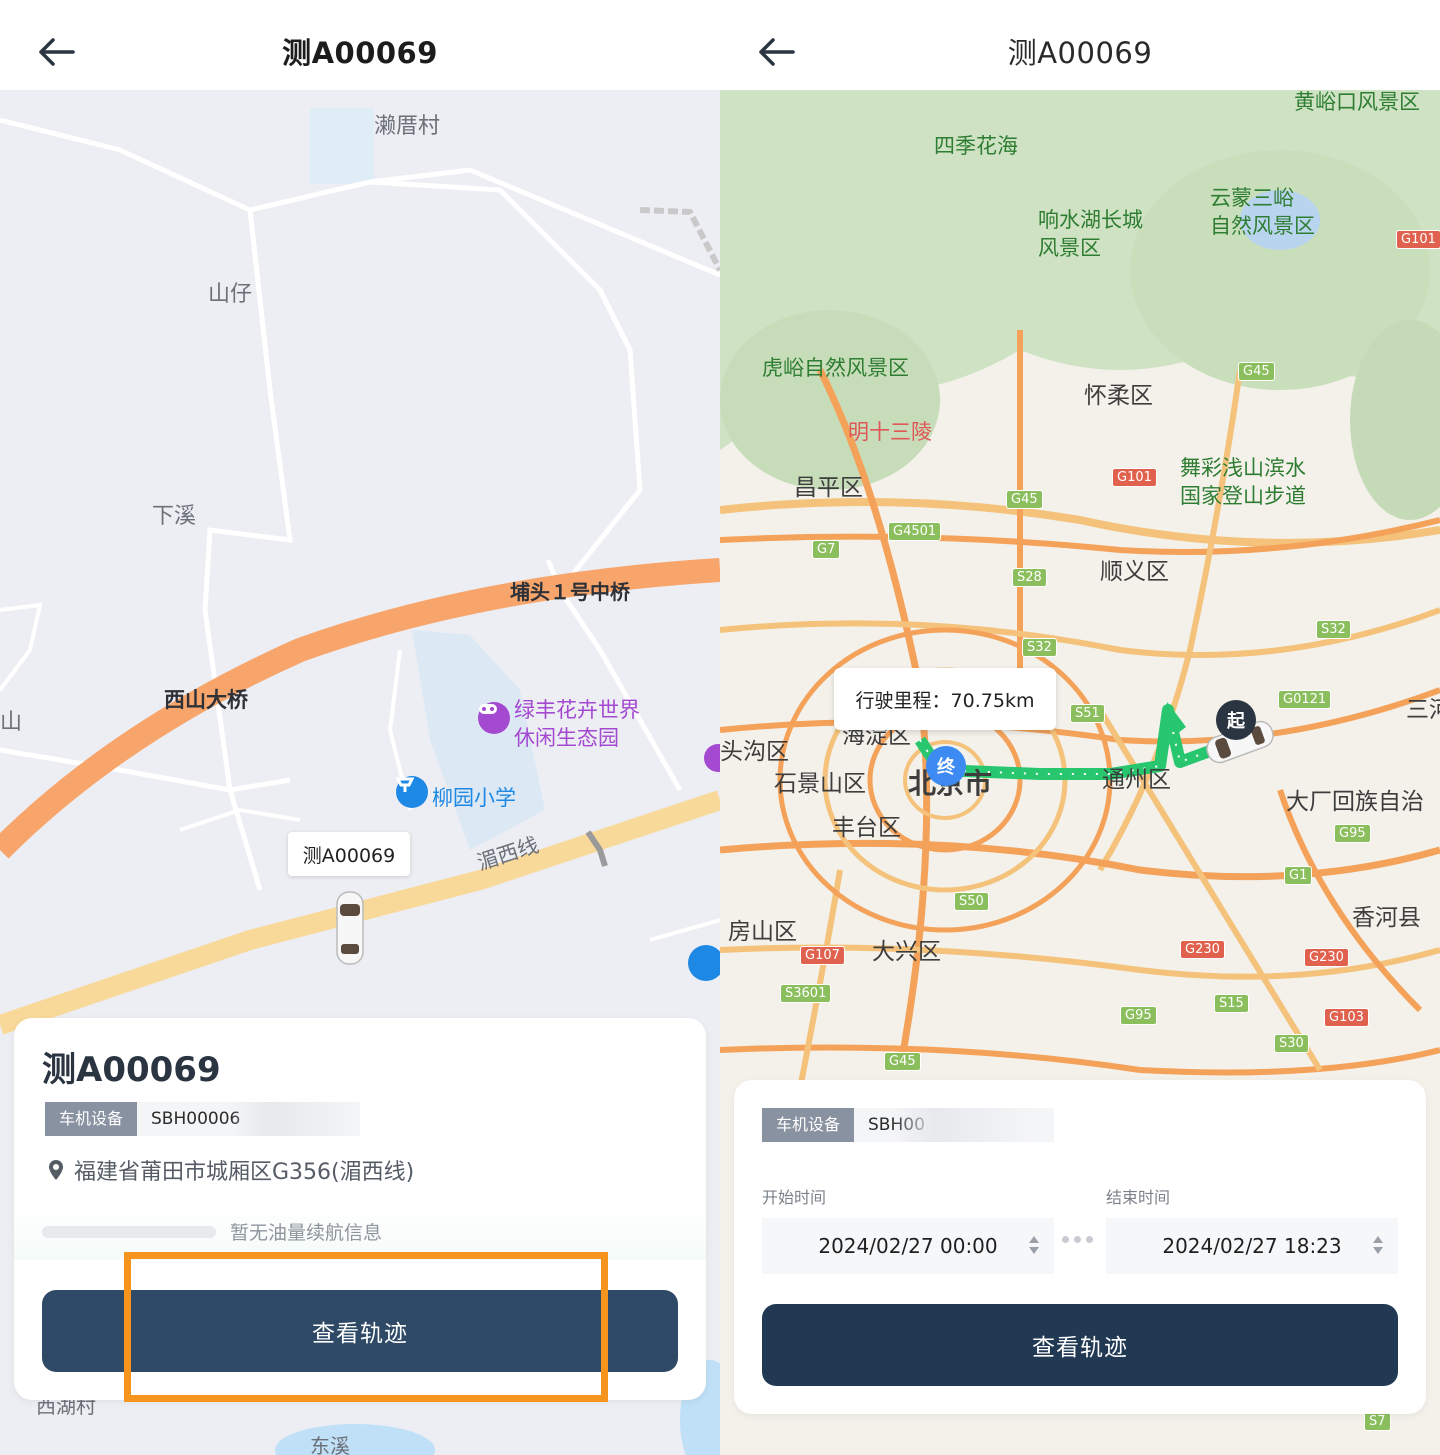 The height and width of the screenshot is (1455, 1440). Describe the element at coordinates (1029, 577) in the screenshot. I see `road-badge: S28` at that location.